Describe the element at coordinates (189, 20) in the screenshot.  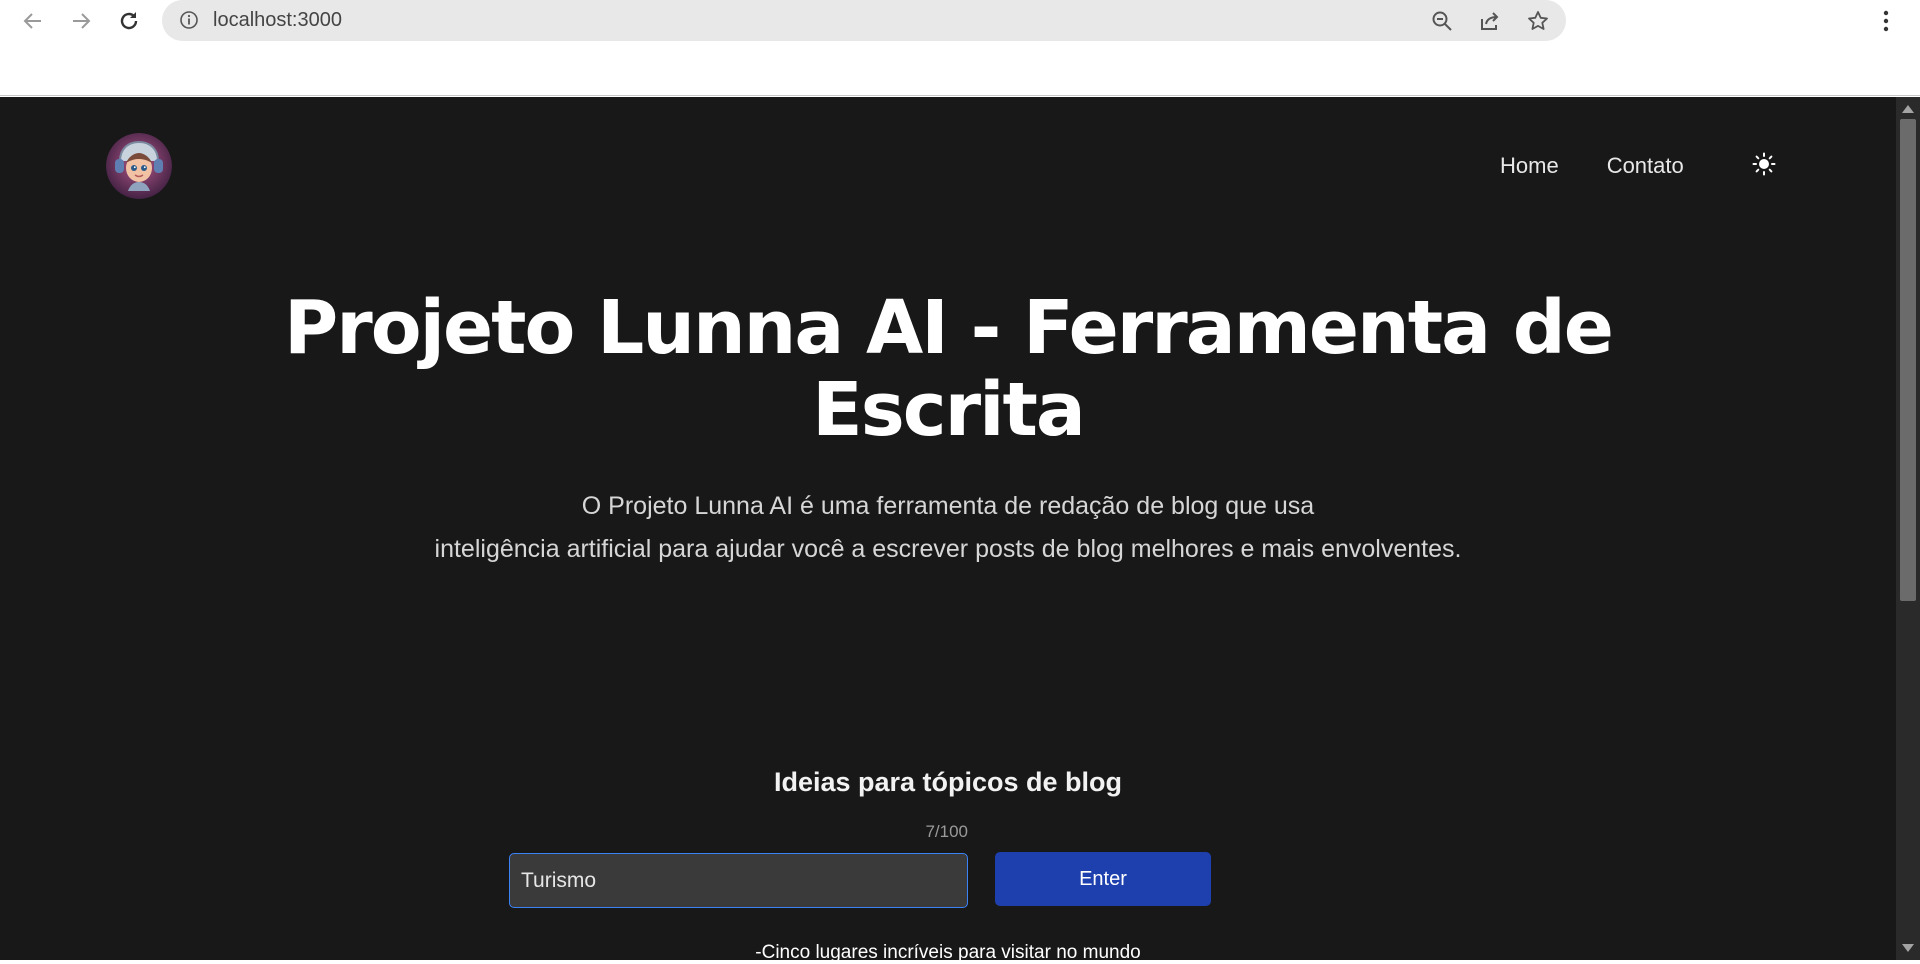
I see `info-icon` at that location.